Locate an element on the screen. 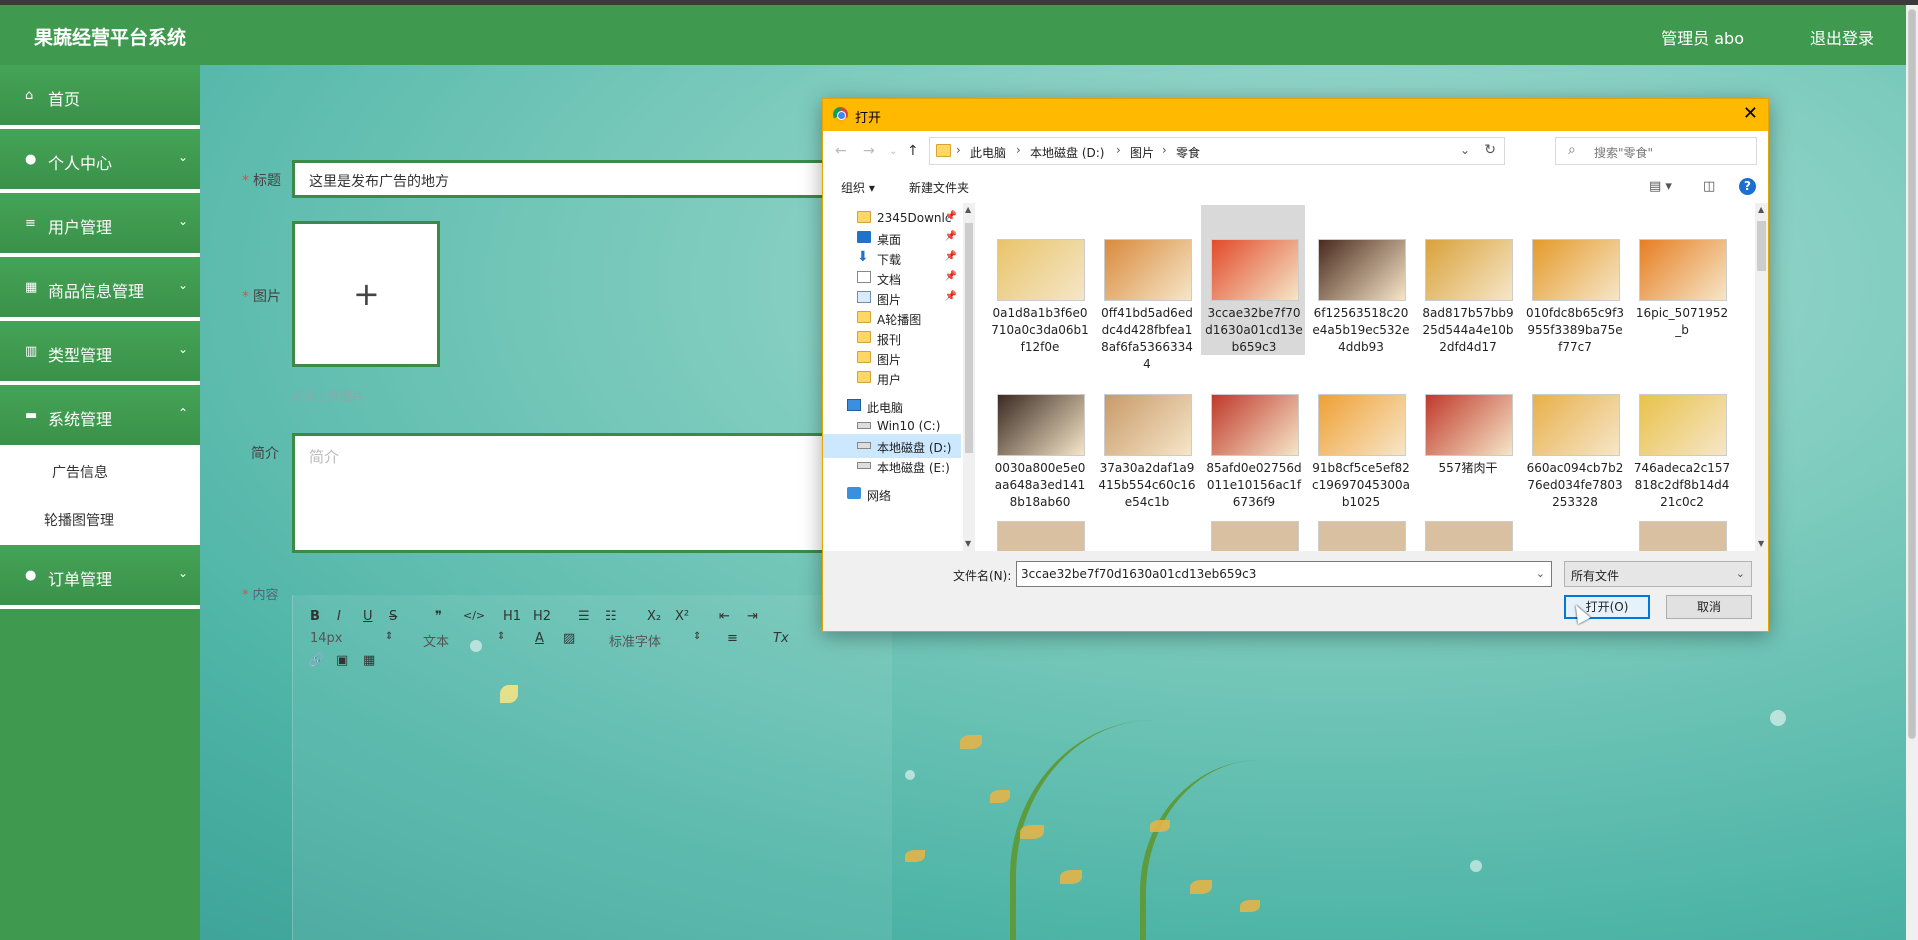 This screenshot has width=1918, height=940. breadcrumb-drive-d: 本地磁盘 (D:) is located at coordinates (1067, 152).